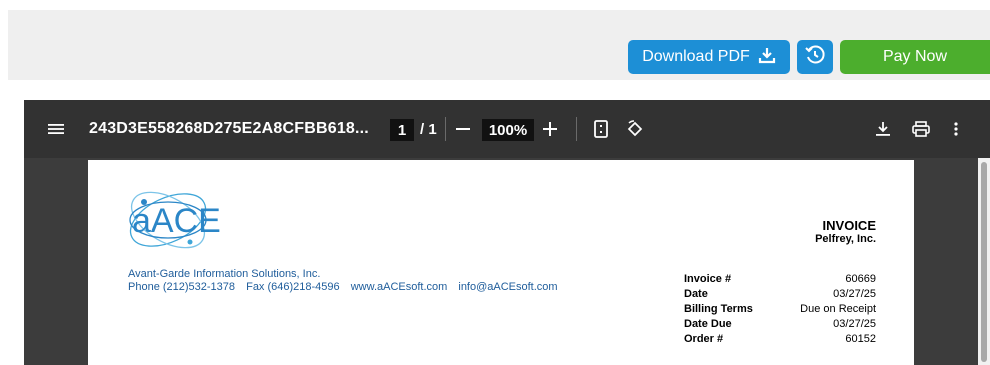 The height and width of the screenshot is (365, 990). Describe the element at coordinates (780, 294) in the screenshot. I see `detail-row: Date 03/27/25` at that location.